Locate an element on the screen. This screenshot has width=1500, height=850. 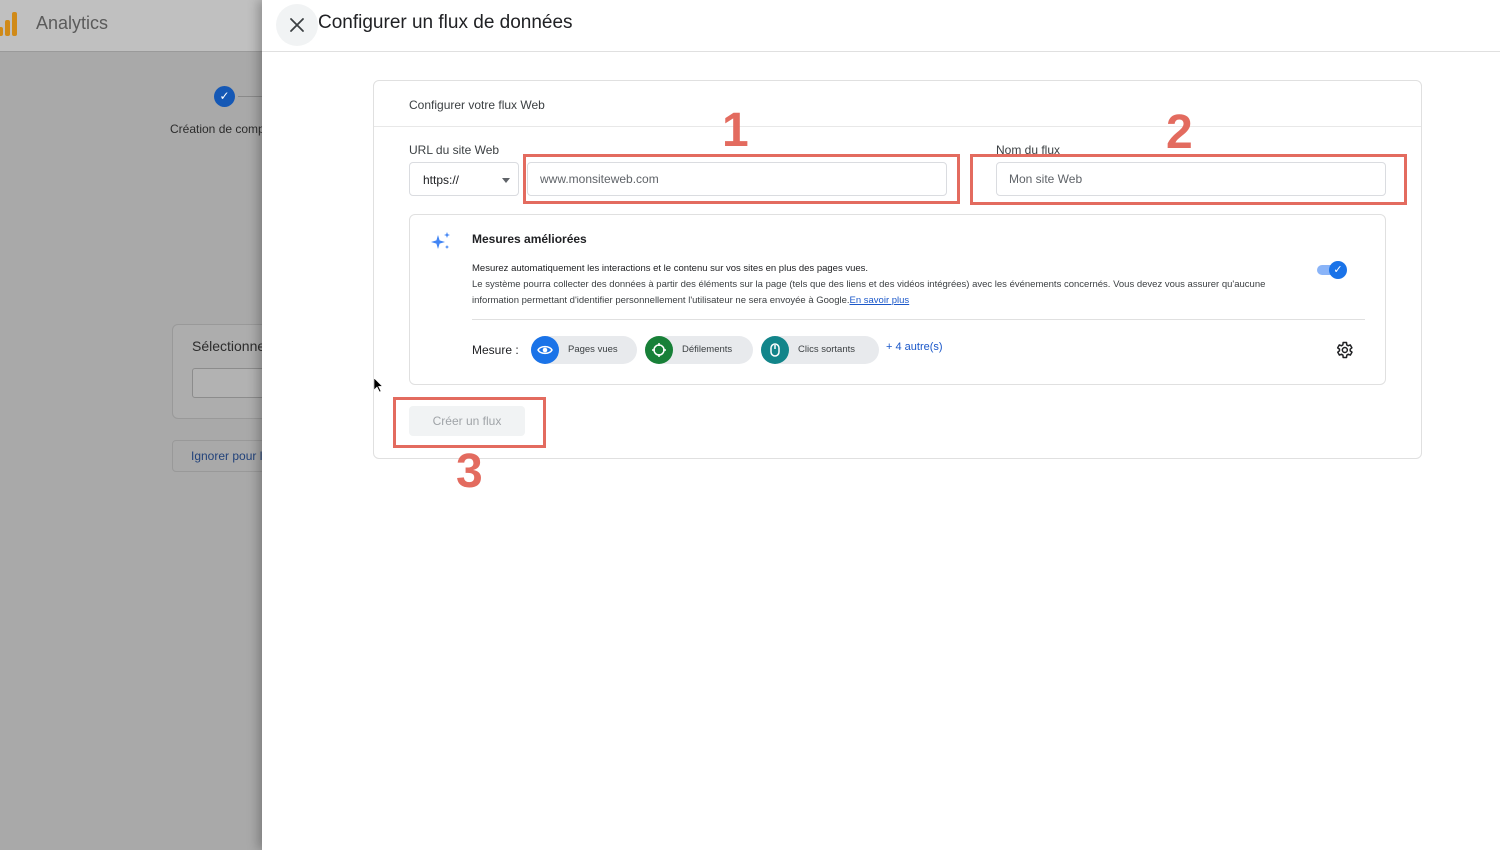
panel-header: Configurer un flux de données is located at coordinates (881, 26).